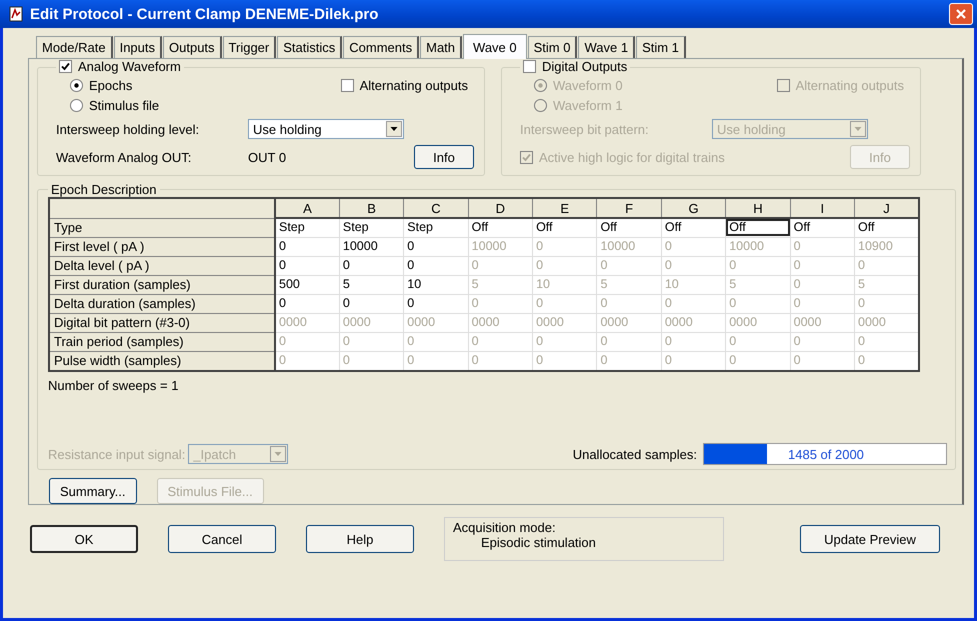 The image size is (977, 621). What do you see at coordinates (538, 542) in the screenshot?
I see `status-value: Episodic stimulation` at bounding box center [538, 542].